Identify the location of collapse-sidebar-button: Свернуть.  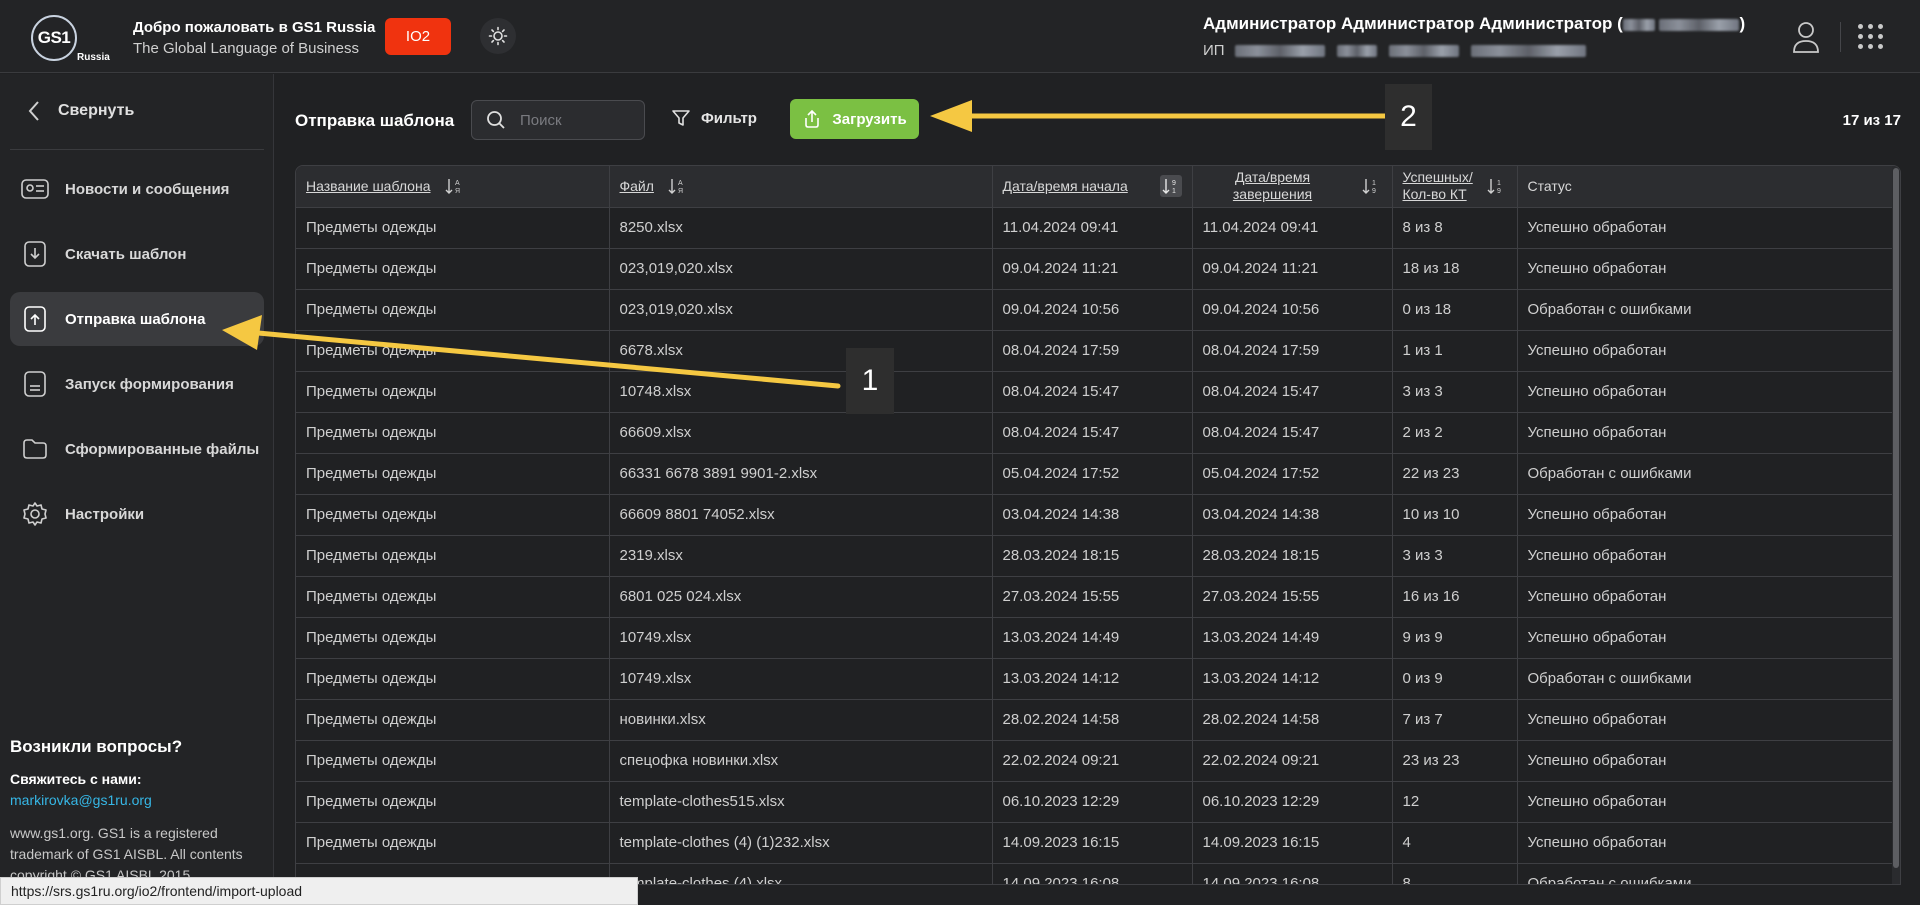
(81, 111).